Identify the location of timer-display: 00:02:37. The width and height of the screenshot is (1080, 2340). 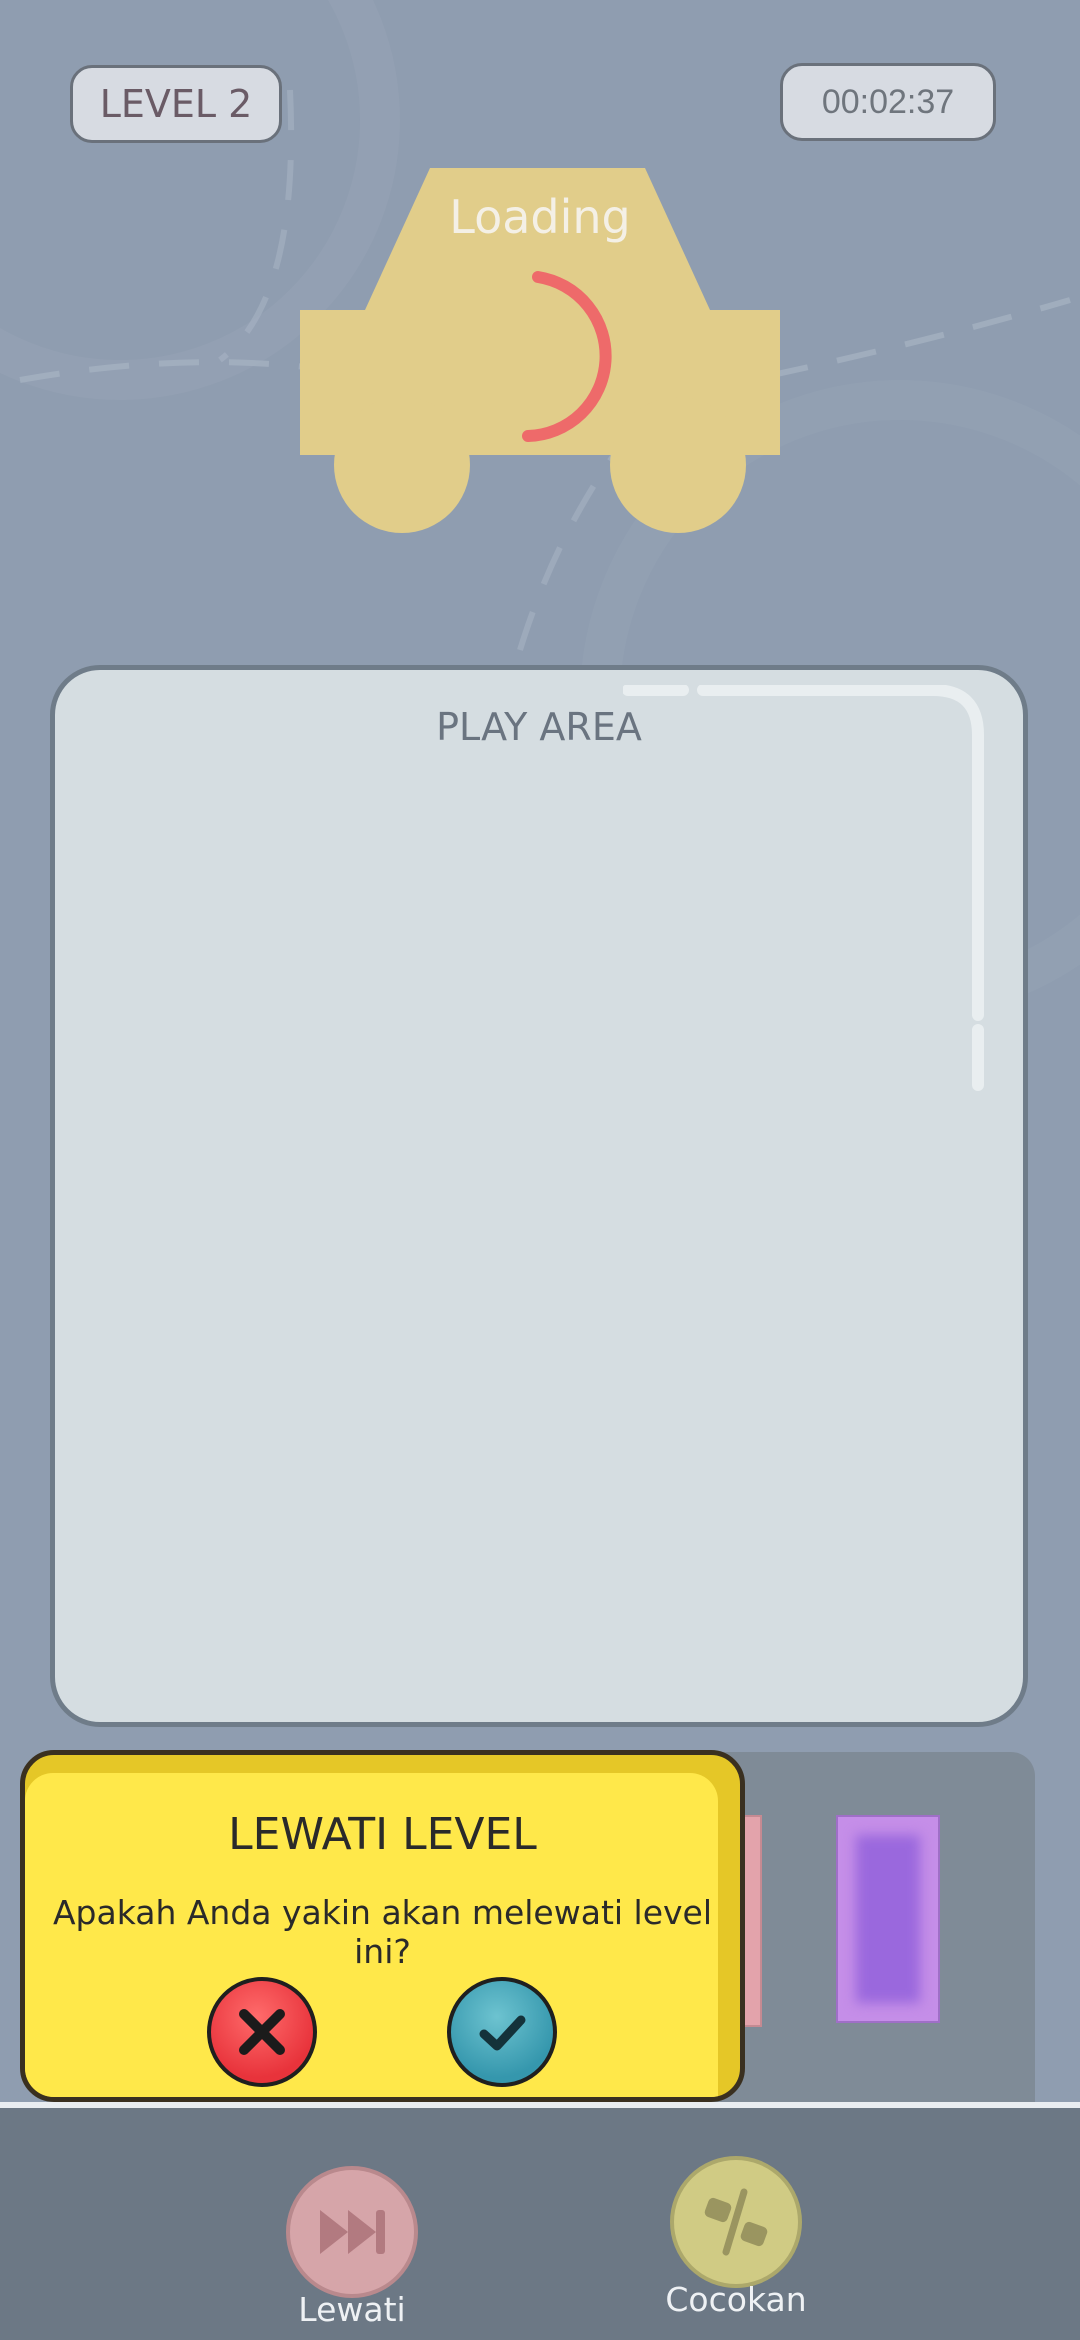
(888, 102).